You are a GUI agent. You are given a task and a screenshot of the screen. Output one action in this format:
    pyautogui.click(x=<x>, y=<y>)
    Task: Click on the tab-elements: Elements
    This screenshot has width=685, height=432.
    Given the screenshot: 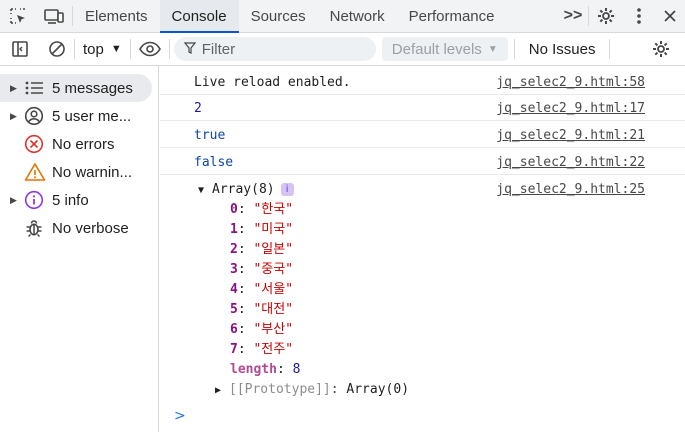 What is the action you would take?
    pyautogui.click(x=116, y=16)
    